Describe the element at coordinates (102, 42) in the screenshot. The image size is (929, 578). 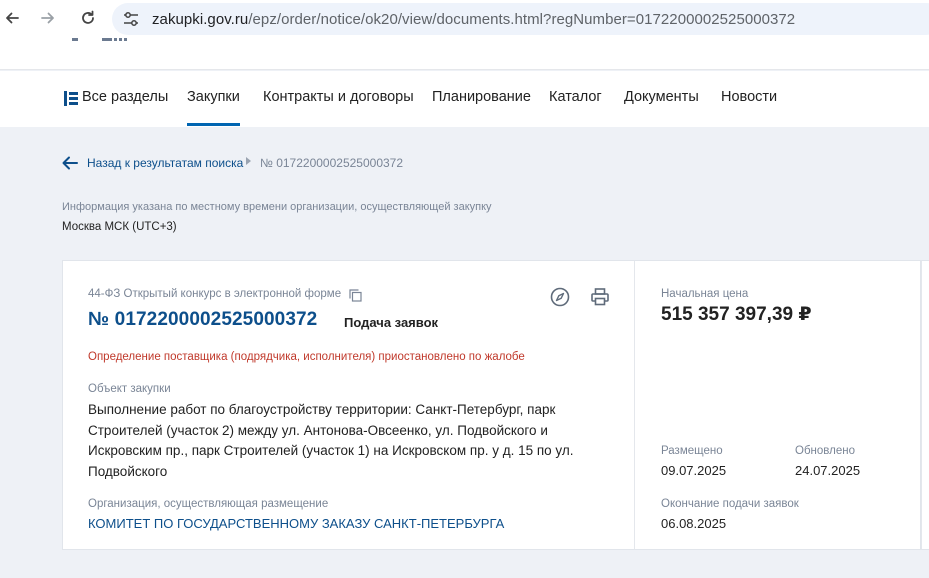
I see `logo-fragment` at that location.